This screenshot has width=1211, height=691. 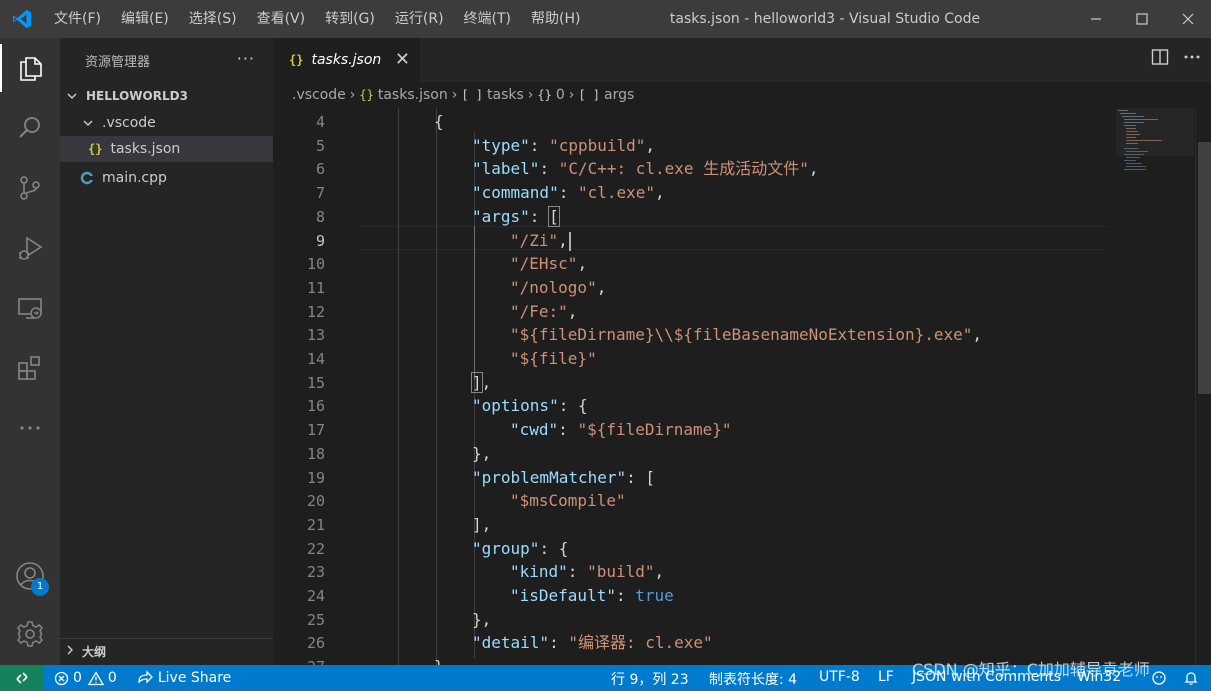 What do you see at coordinates (40, 587) in the screenshot?
I see `accounts-badge: 1` at bounding box center [40, 587].